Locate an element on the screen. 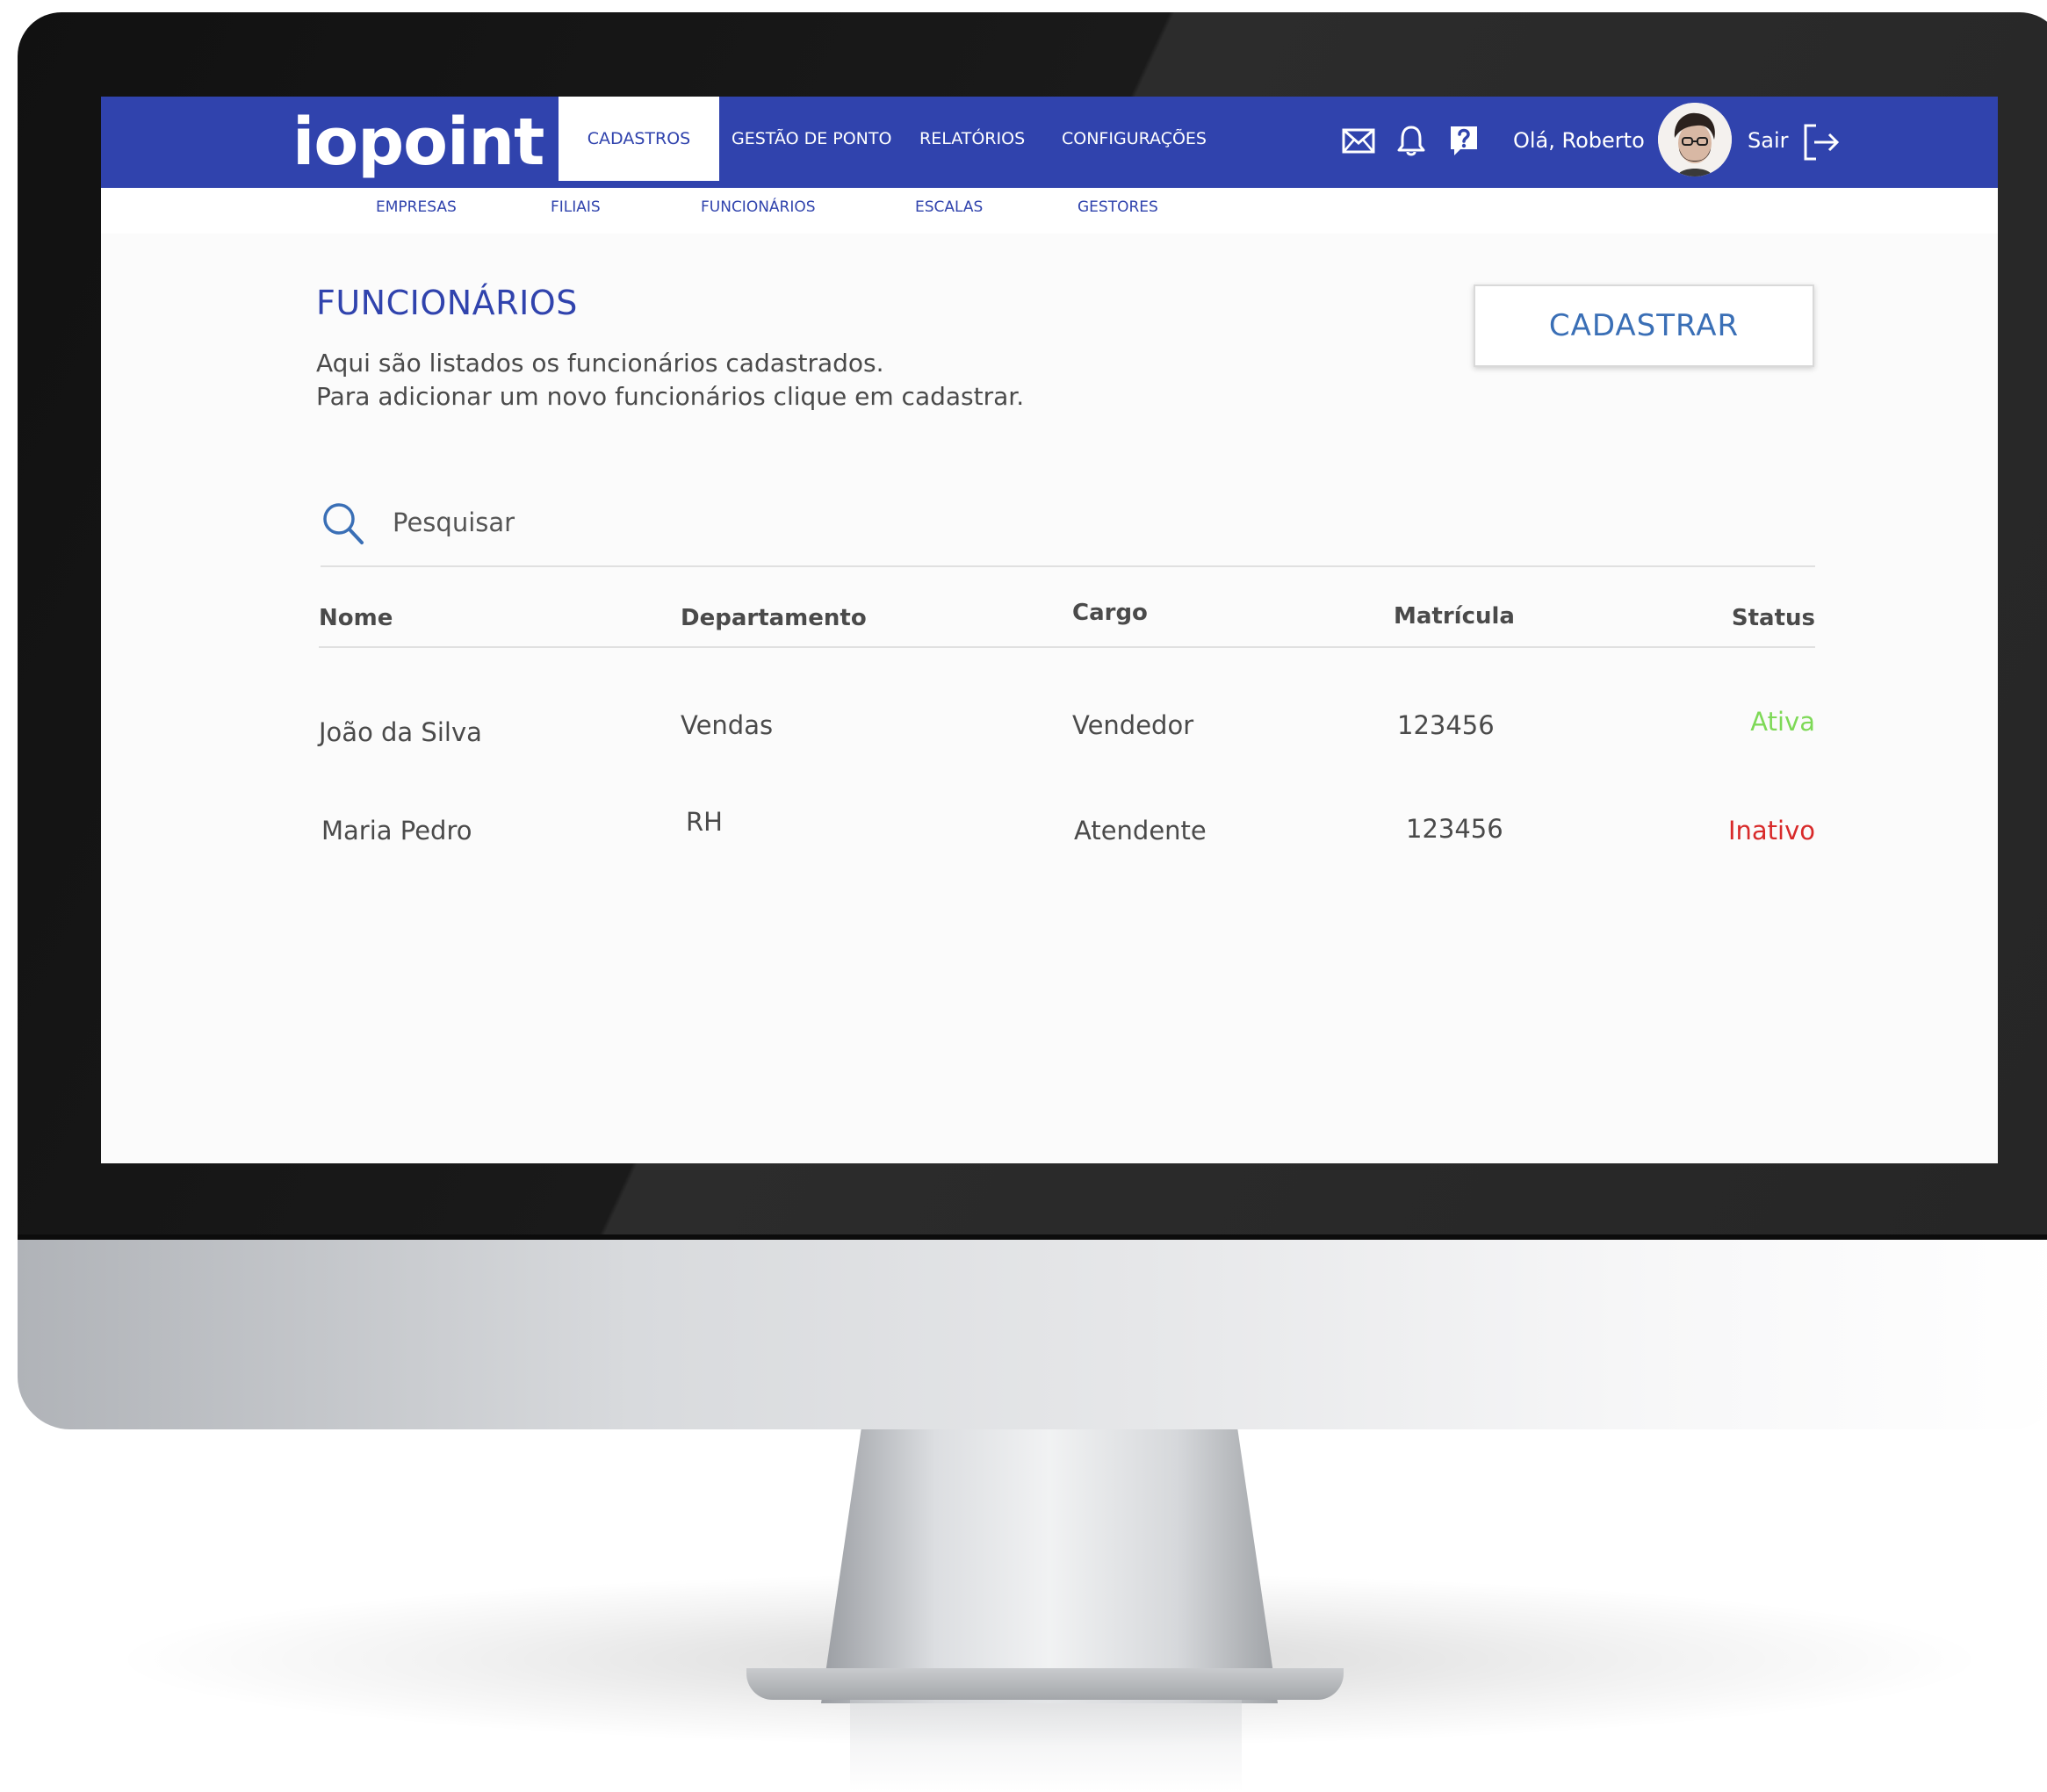 This screenshot has height=1792, width=2047. cadastrar-button: CADASTRAR is located at coordinates (1644, 325).